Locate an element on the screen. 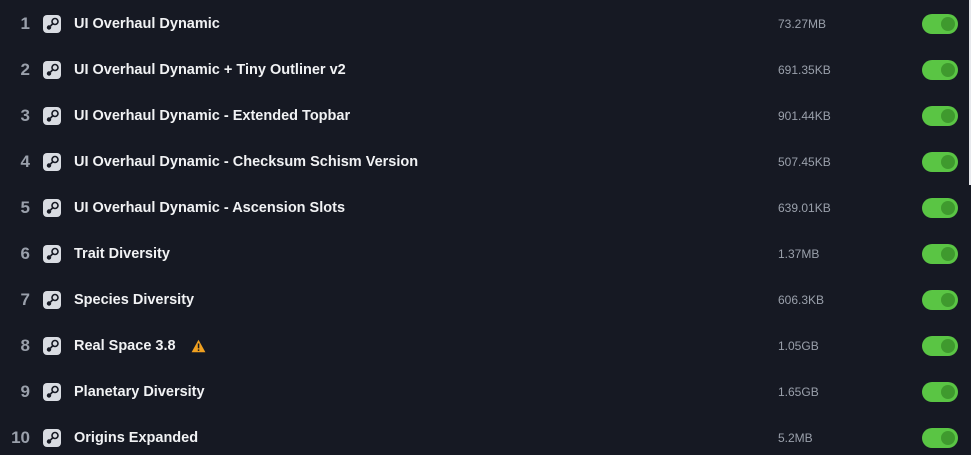 The image size is (971, 455). mod-size: 5.2MB is located at coordinates (795, 438).